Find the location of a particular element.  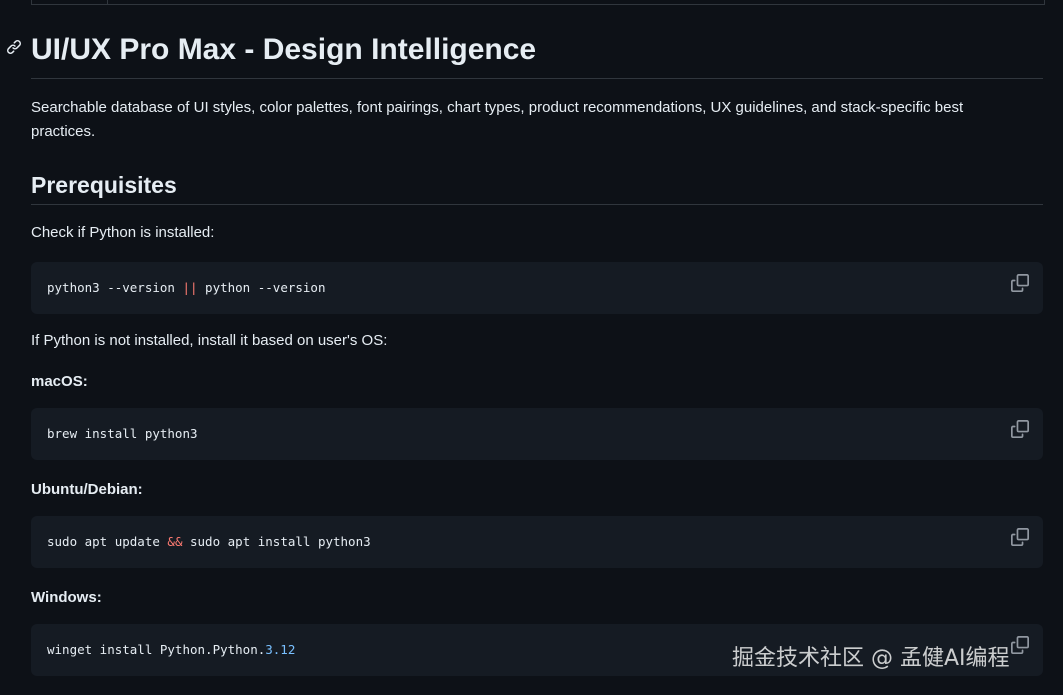

code-number: 3.12 is located at coordinates (280, 649).